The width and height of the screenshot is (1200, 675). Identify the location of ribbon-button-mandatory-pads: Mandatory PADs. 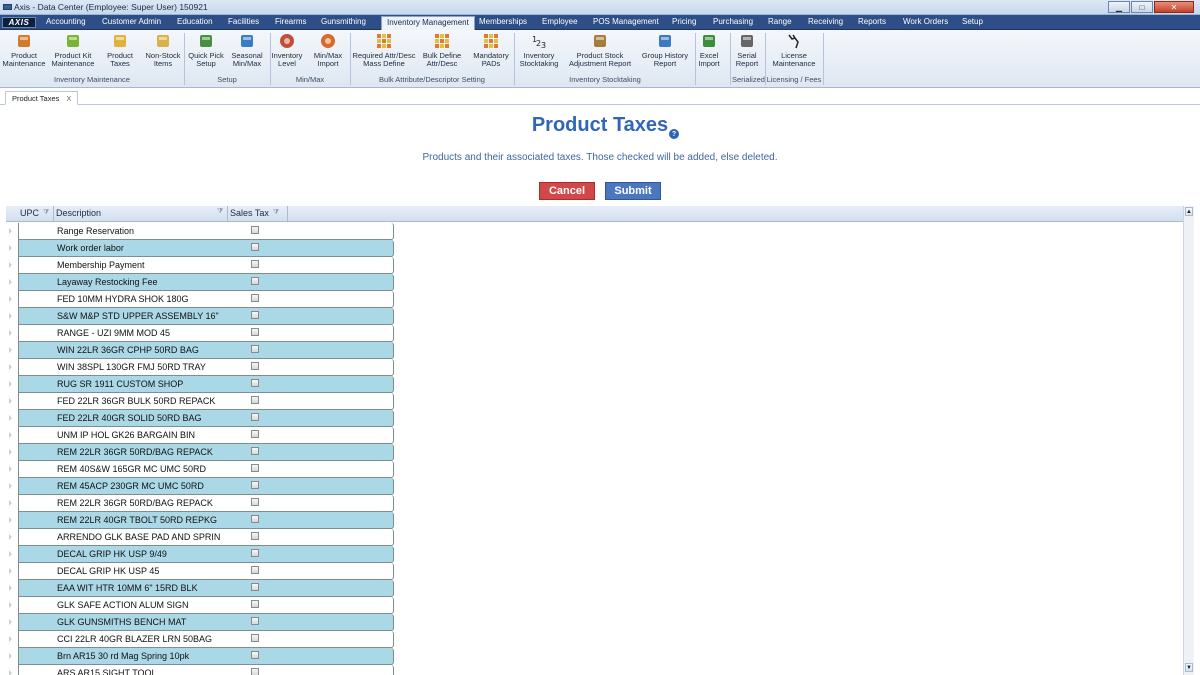
(491, 50).